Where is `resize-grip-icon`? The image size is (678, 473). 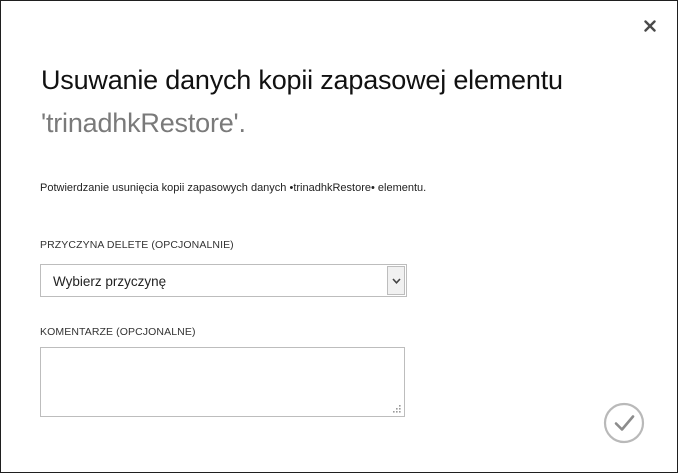 resize-grip-icon is located at coordinates (397, 409).